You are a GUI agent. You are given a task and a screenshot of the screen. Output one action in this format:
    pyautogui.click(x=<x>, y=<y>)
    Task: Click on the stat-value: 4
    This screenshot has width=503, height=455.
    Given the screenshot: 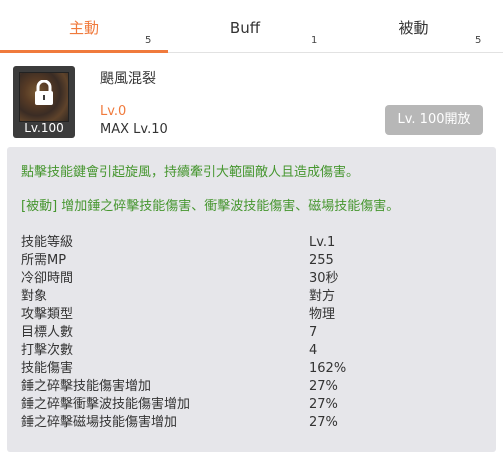 What is the action you would take?
    pyautogui.click(x=313, y=350)
    